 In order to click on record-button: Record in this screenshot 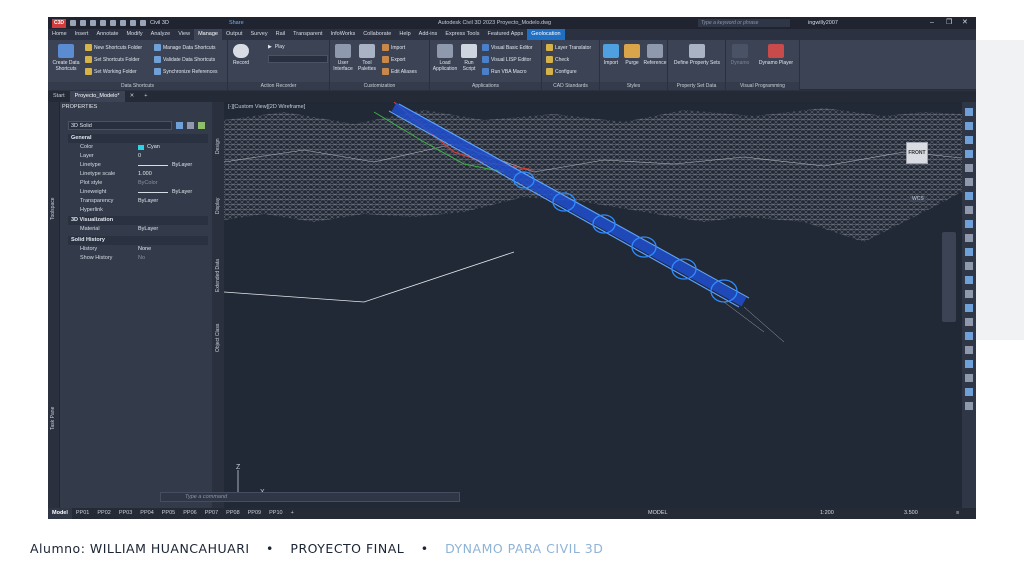, I will do `click(241, 55)`.